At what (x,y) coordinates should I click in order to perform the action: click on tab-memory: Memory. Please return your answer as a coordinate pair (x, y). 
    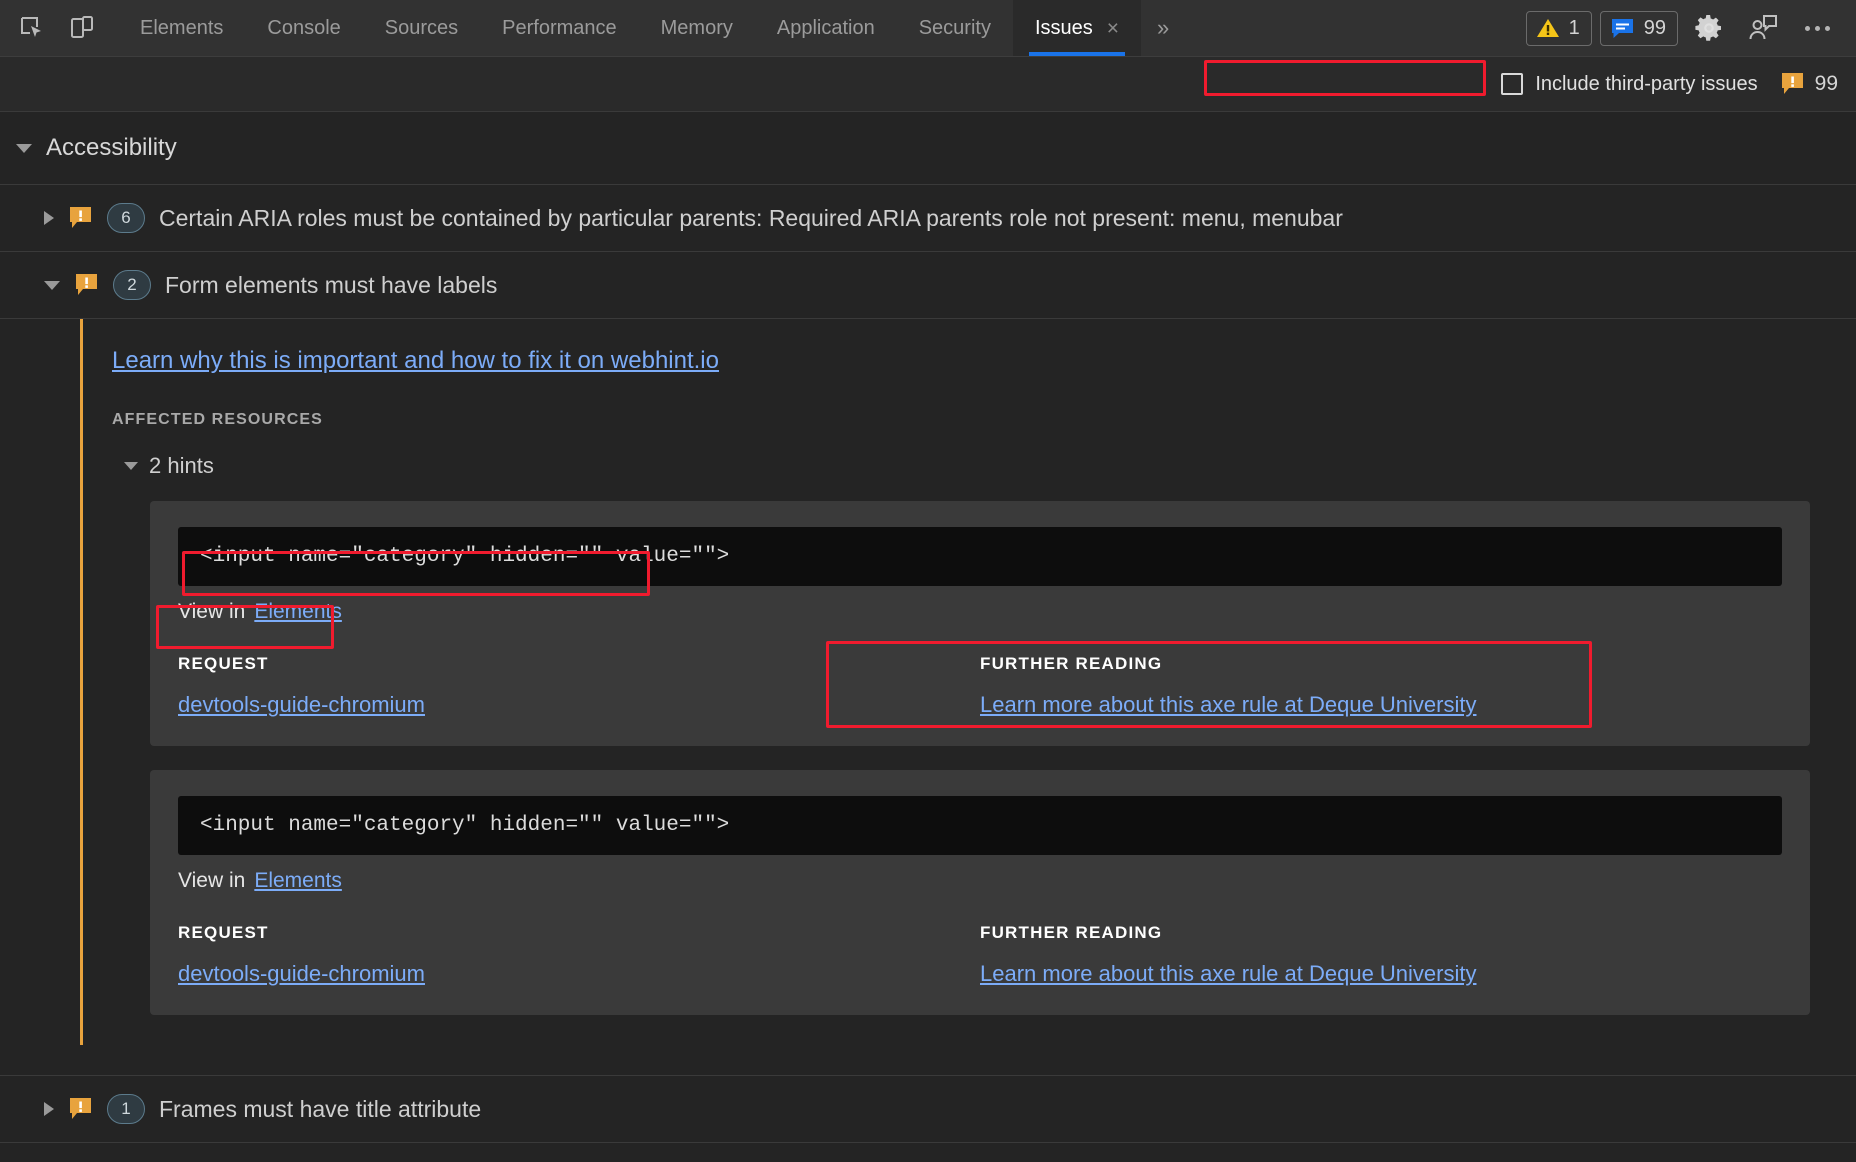
    Looking at the image, I should click on (697, 28).